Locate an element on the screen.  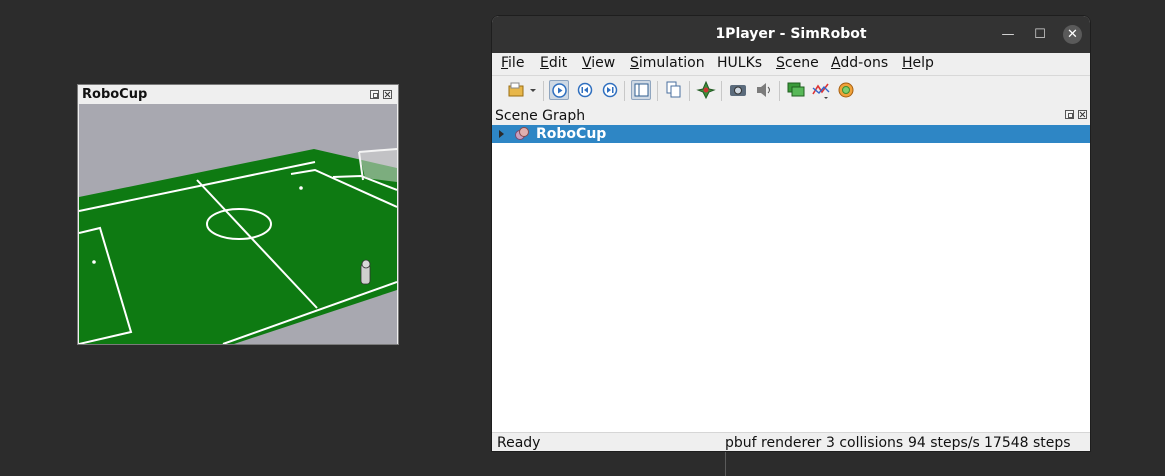
open-icon is located at coordinates (522, 90).